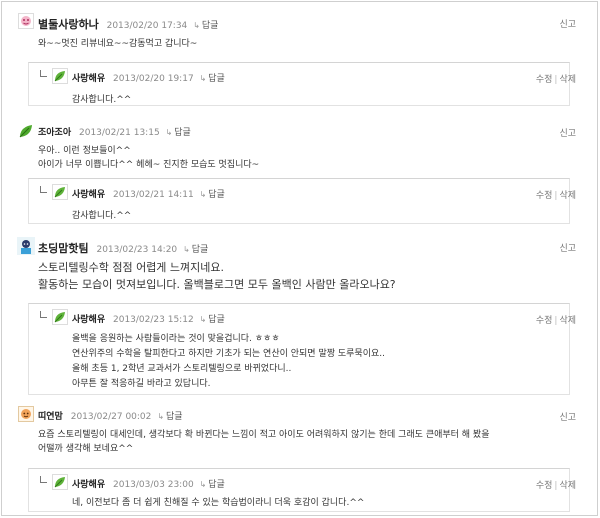 The height and width of the screenshot is (518, 600). I want to click on comment-date: 2013/02/20 17:34, so click(147, 26).